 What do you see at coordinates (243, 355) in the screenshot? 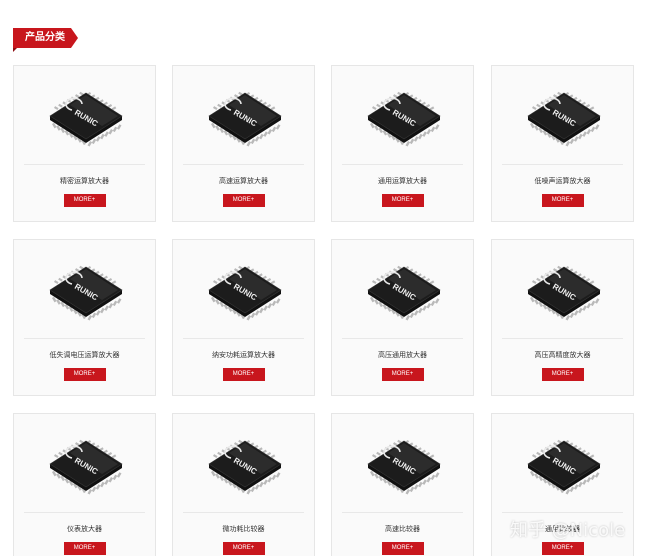
I see `product-title: 纳安功耗运算放大器` at bounding box center [243, 355].